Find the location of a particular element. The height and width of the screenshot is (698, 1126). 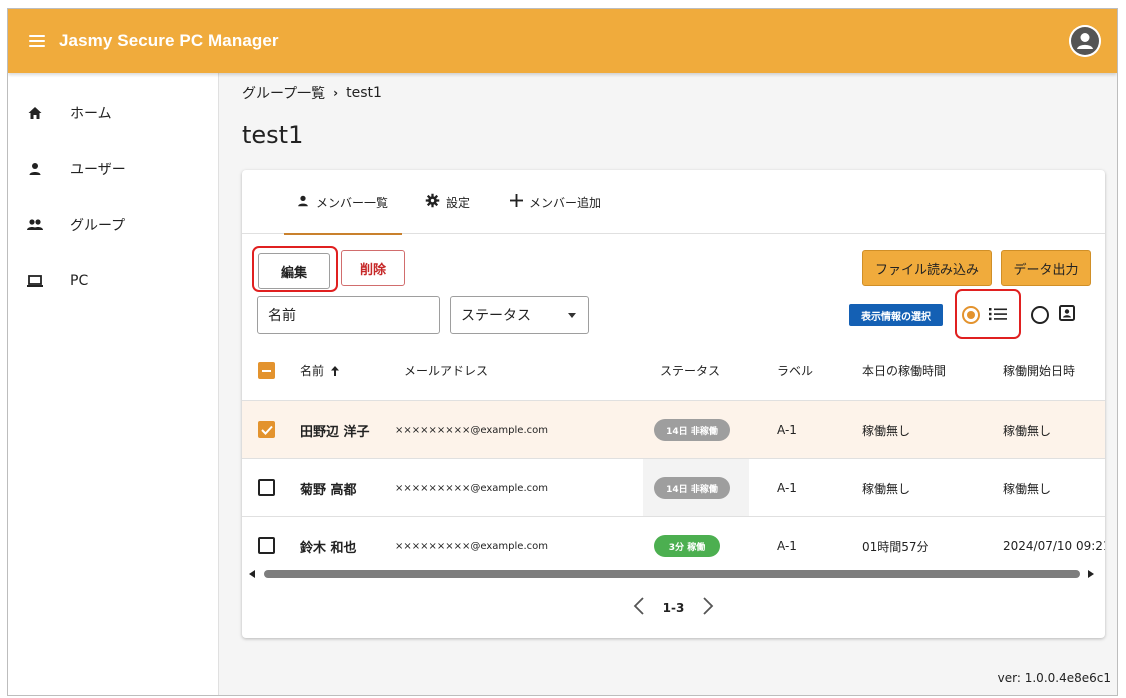

scrollbar-thumb is located at coordinates (672, 574).